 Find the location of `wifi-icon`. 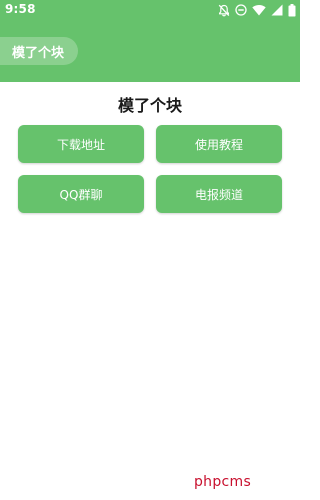

wifi-icon is located at coordinates (259, 10).